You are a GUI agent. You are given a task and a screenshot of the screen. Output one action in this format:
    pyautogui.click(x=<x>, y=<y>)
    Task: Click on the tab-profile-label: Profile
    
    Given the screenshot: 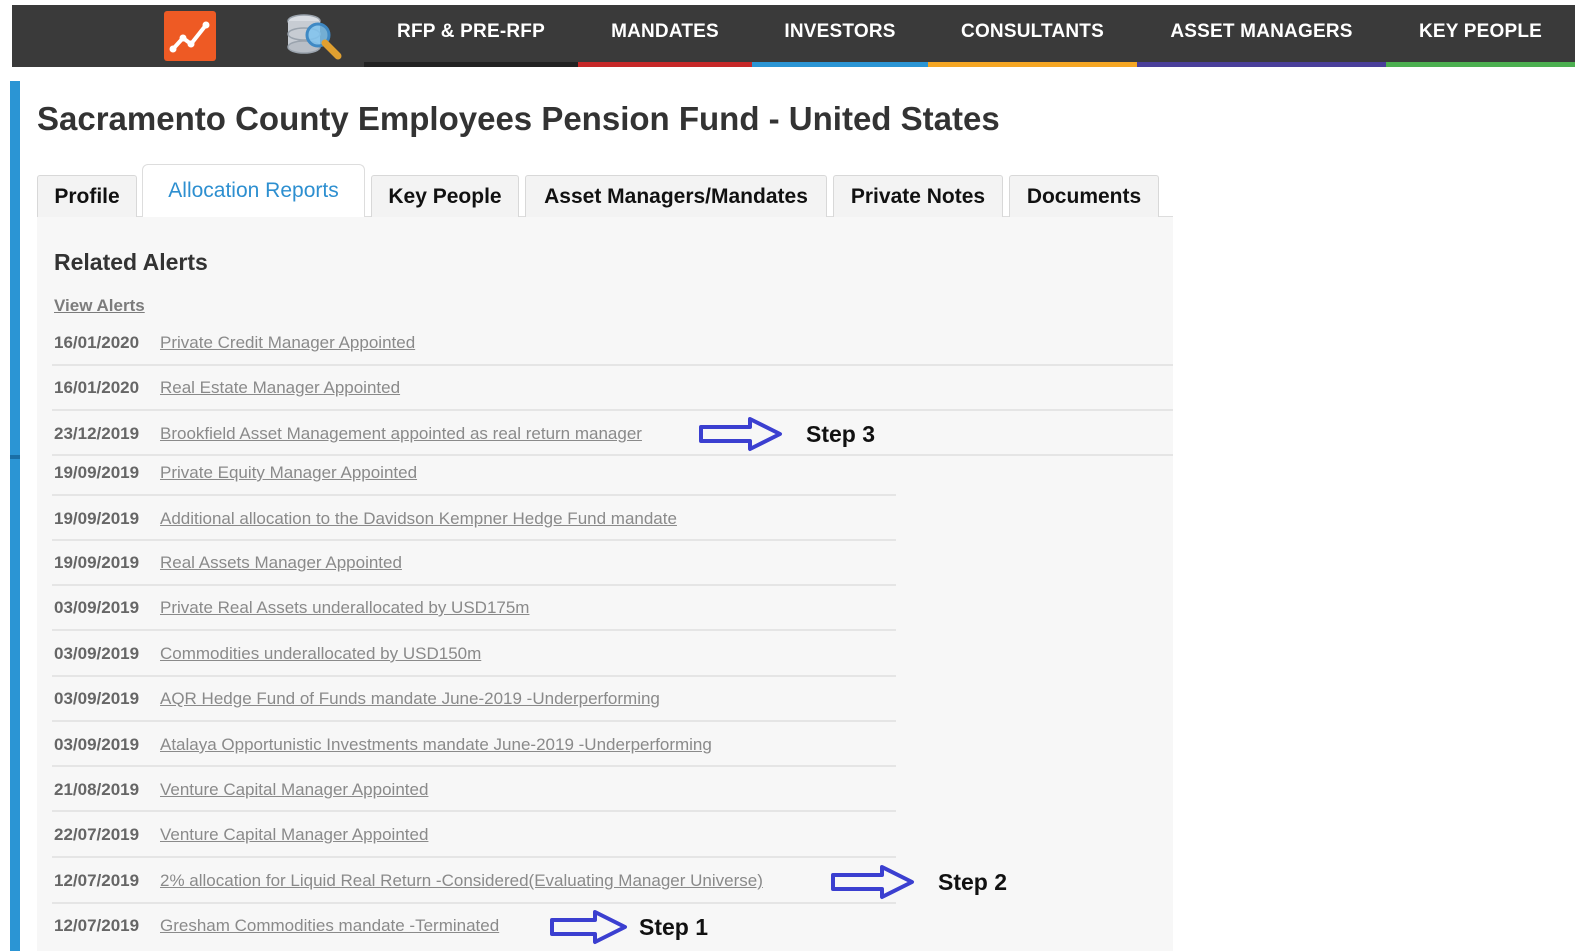 What is the action you would take?
    pyautogui.click(x=87, y=196)
    